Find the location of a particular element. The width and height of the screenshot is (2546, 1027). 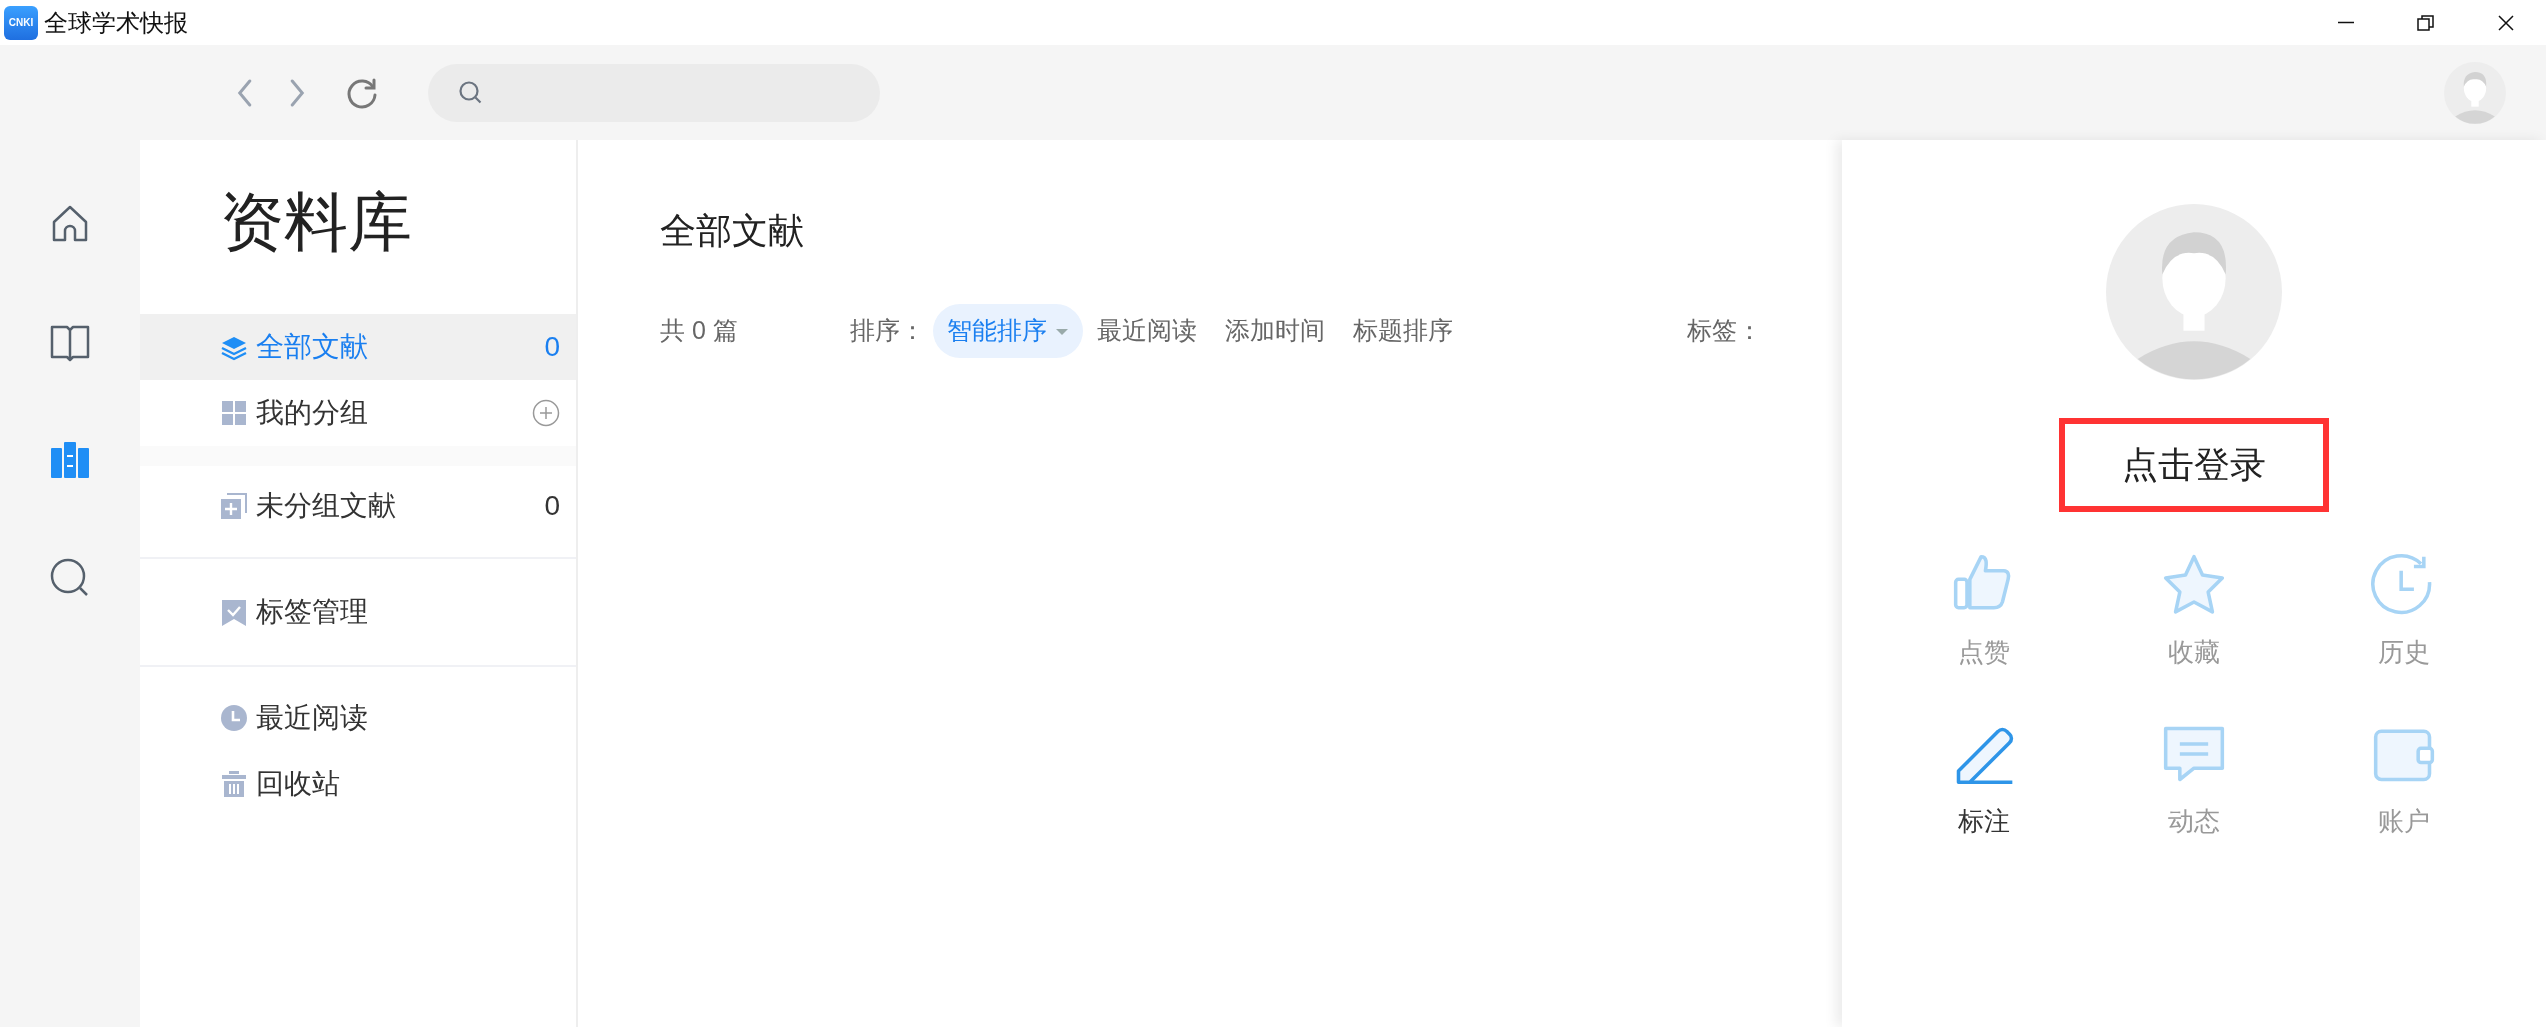

bookmark-check-icon is located at coordinates (234, 612).